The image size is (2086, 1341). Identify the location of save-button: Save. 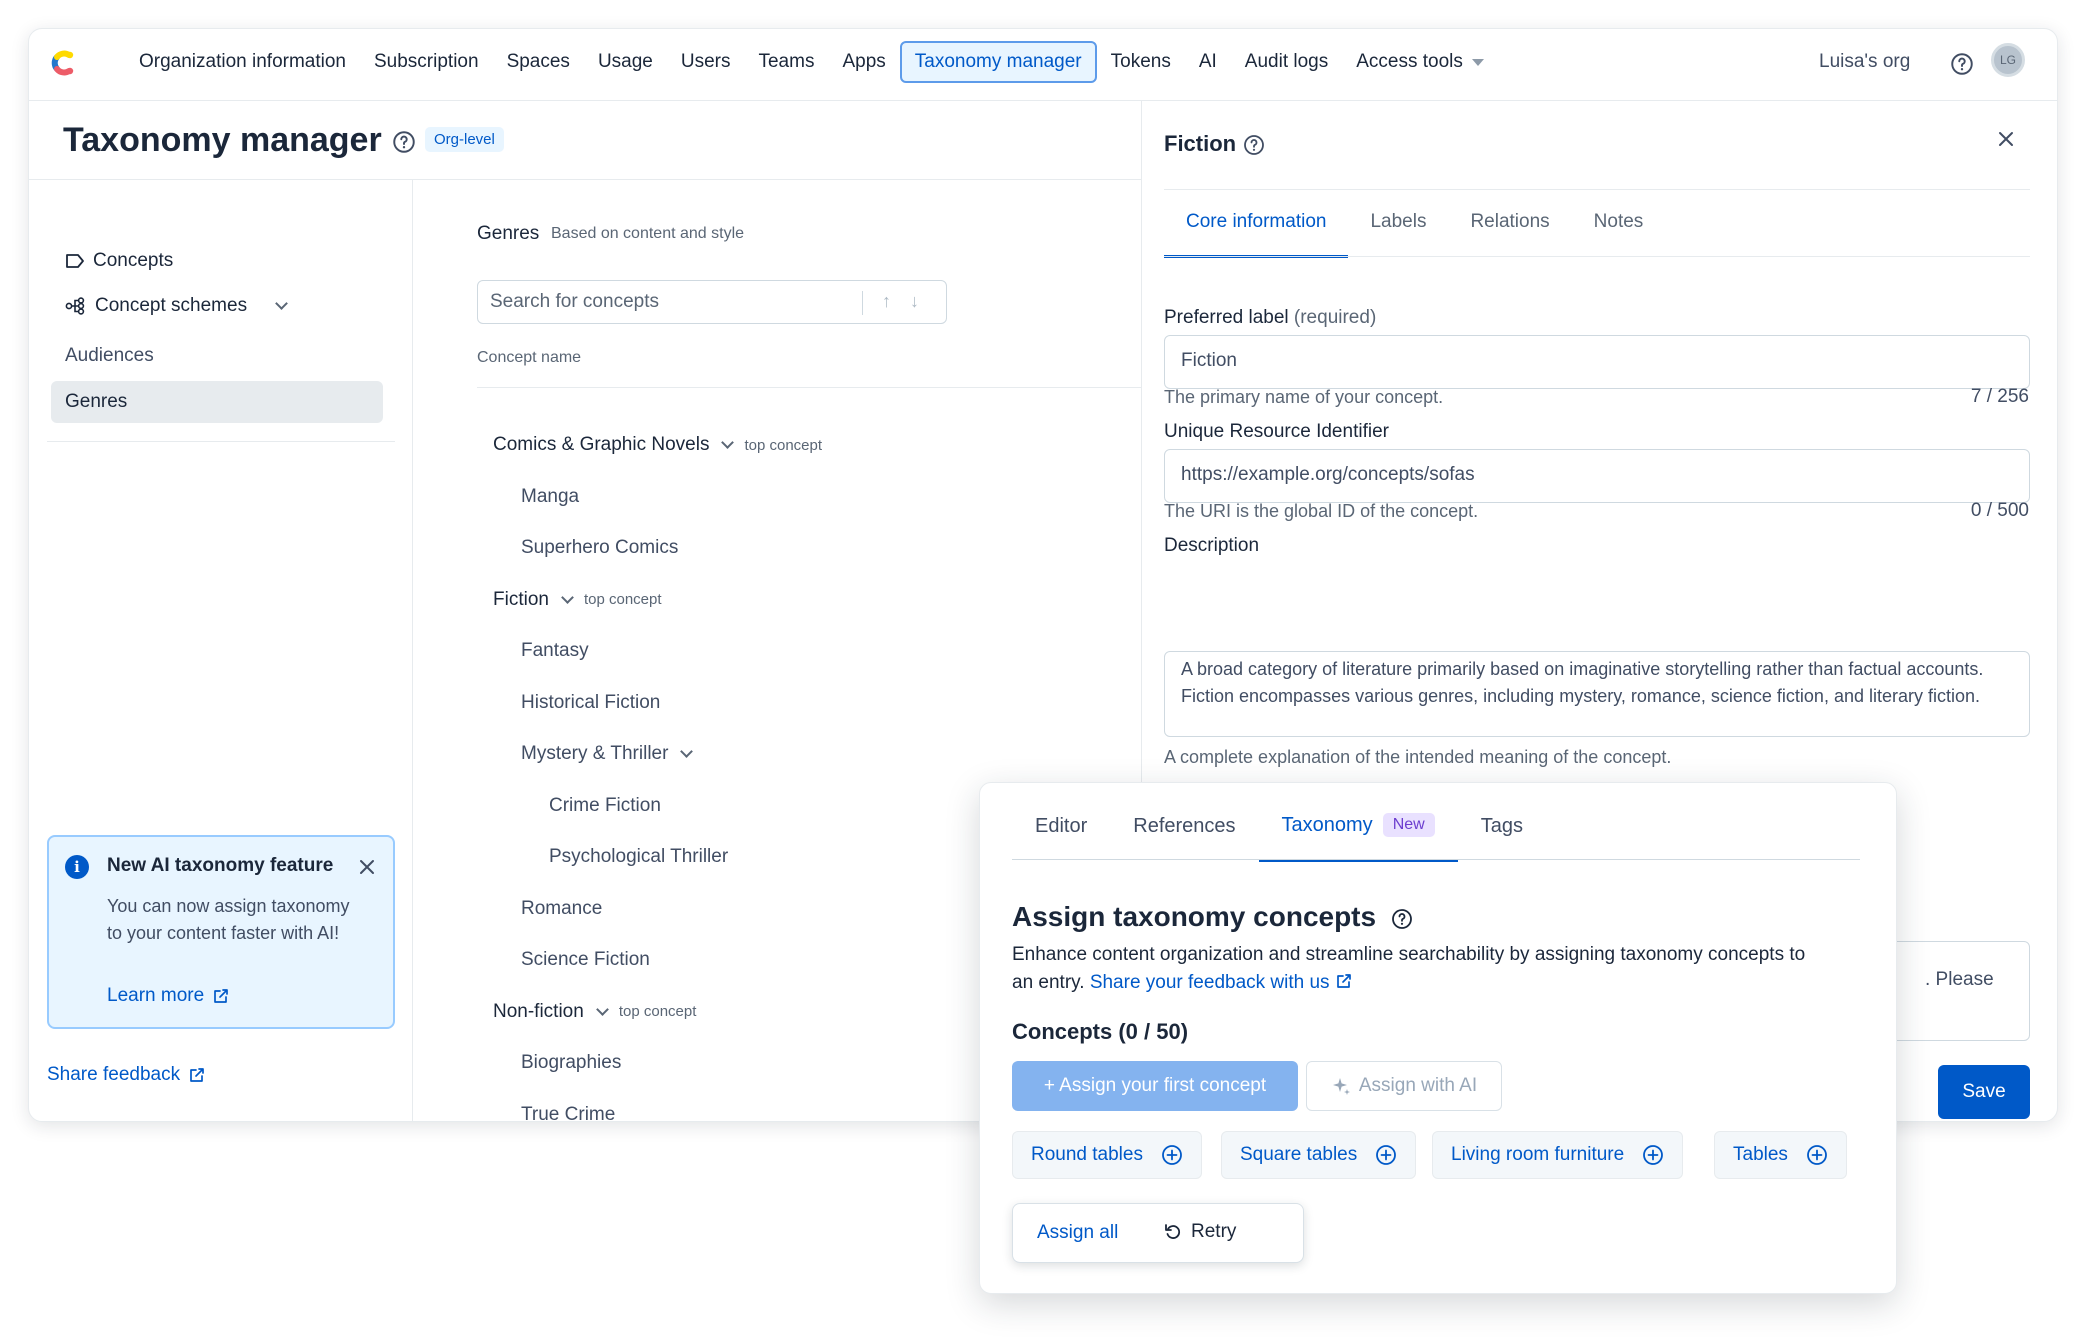
(1984, 1092).